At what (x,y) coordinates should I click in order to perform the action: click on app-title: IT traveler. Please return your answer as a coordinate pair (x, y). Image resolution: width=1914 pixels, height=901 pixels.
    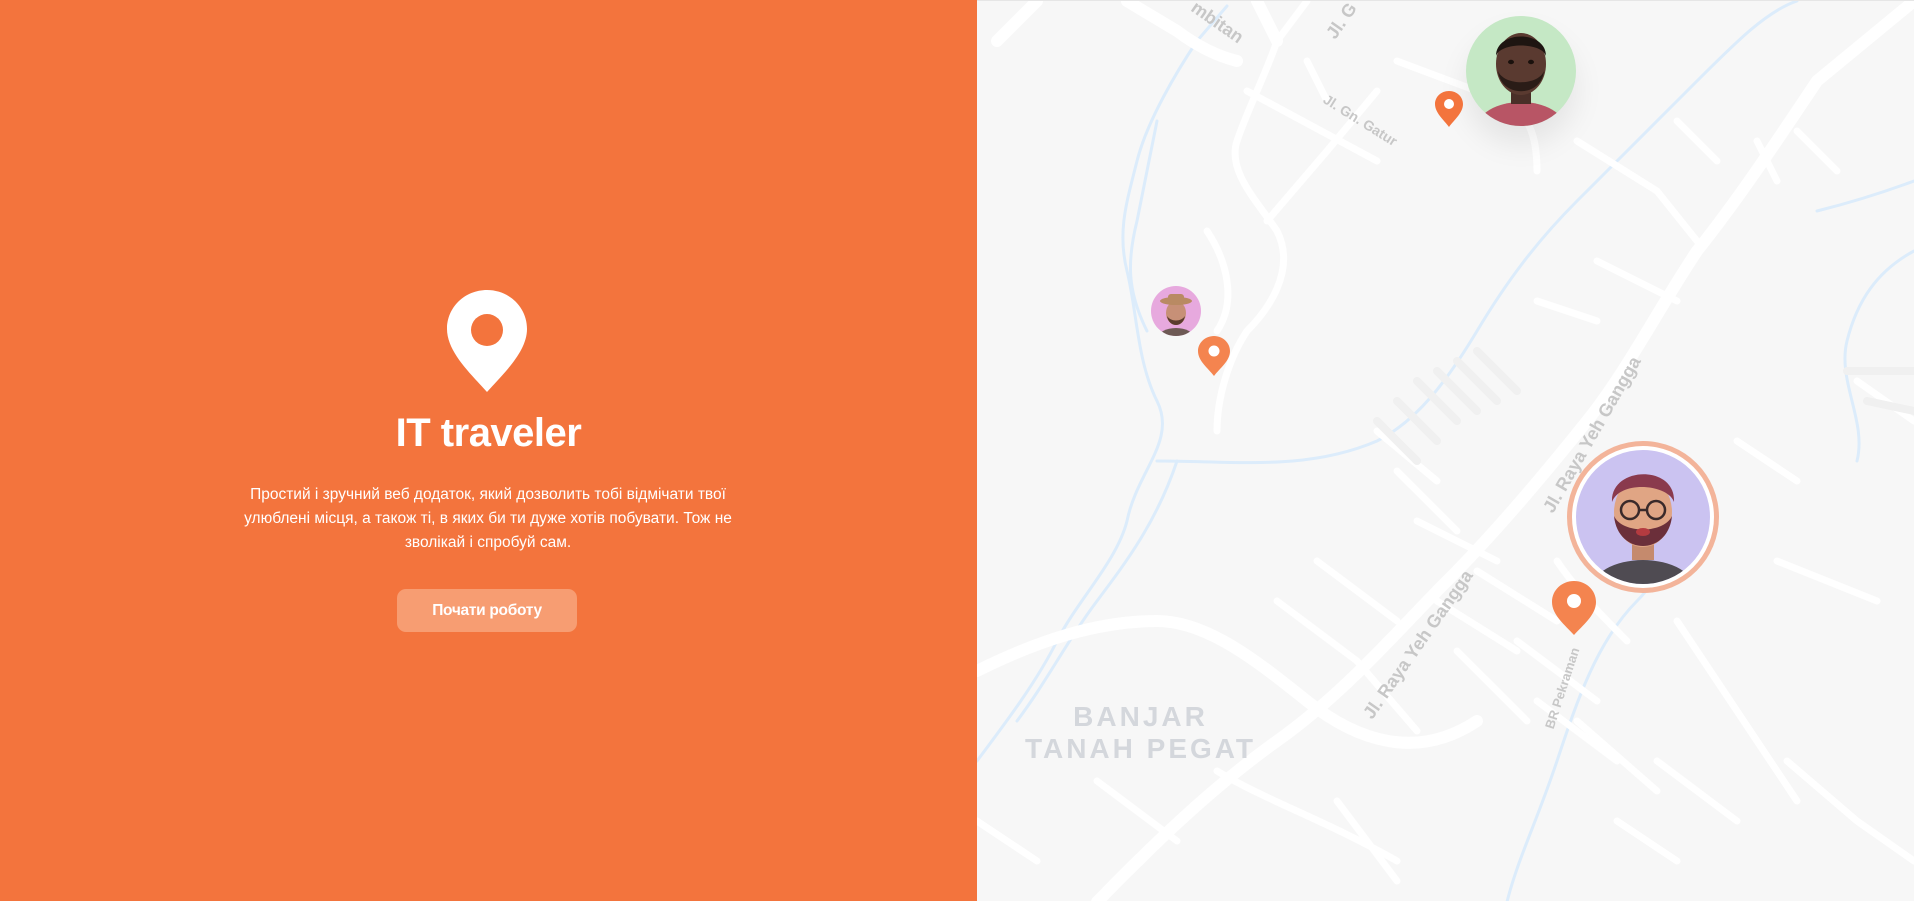
    Looking at the image, I should click on (488, 433).